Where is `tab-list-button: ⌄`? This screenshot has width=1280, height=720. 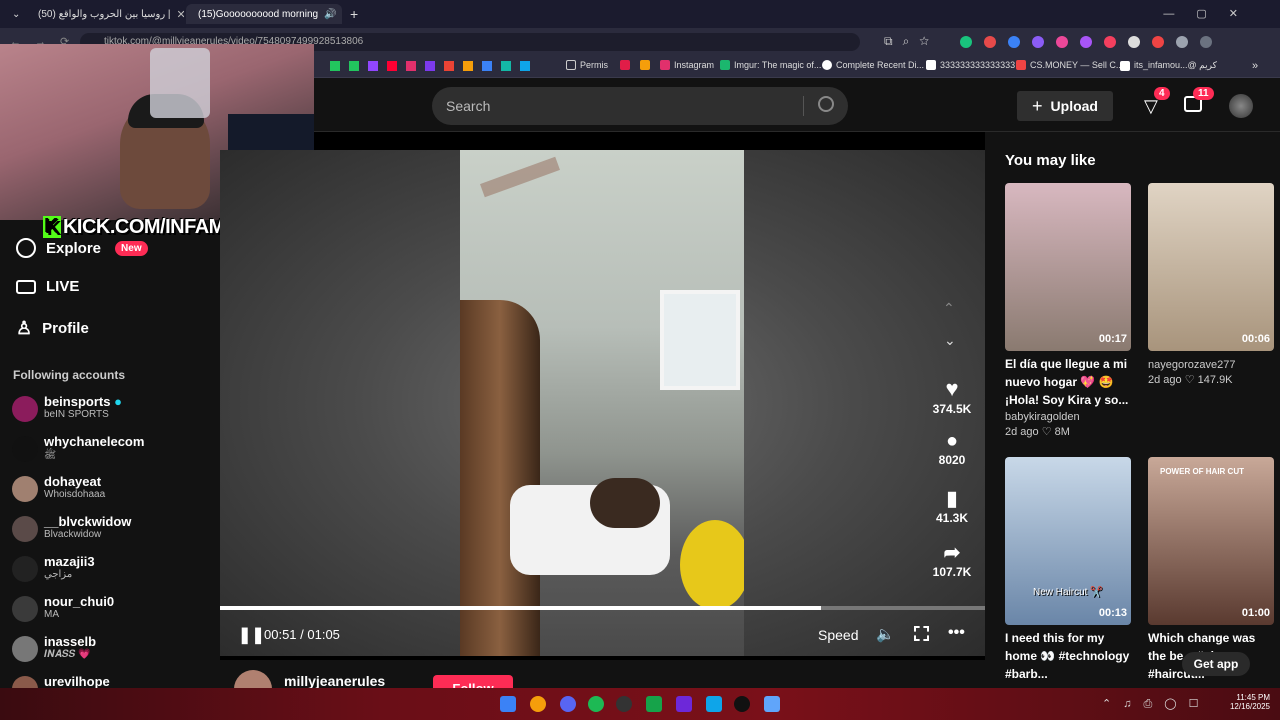 tab-list-button: ⌄ is located at coordinates (15, 14).